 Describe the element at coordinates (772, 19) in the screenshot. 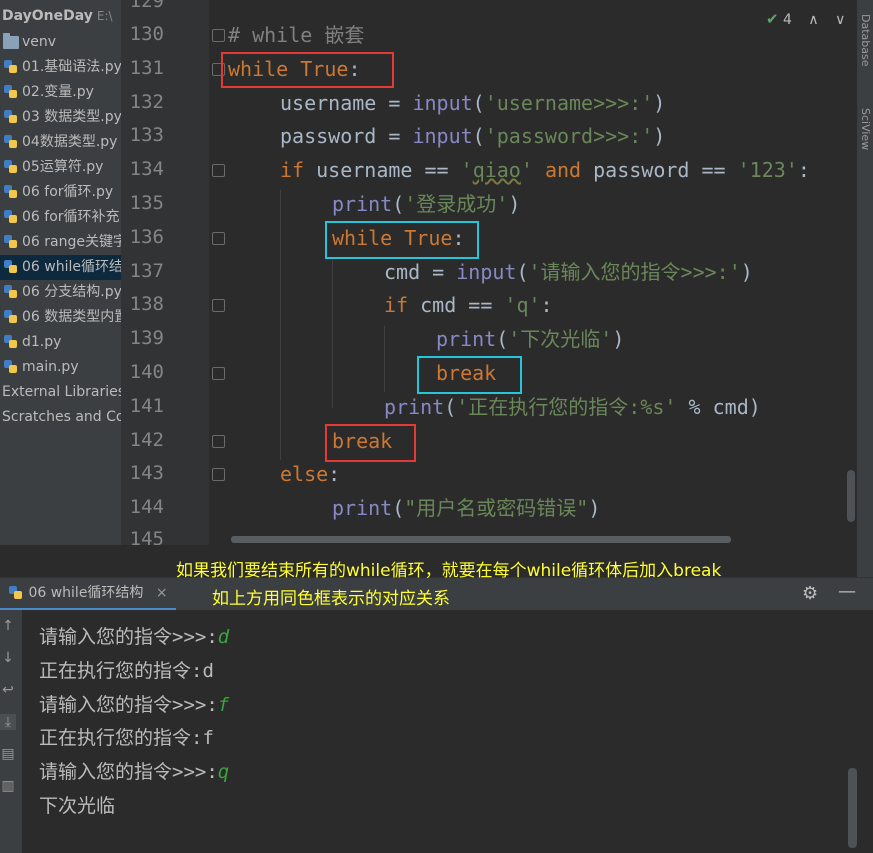

I see `check-icon: ✔` at that location.